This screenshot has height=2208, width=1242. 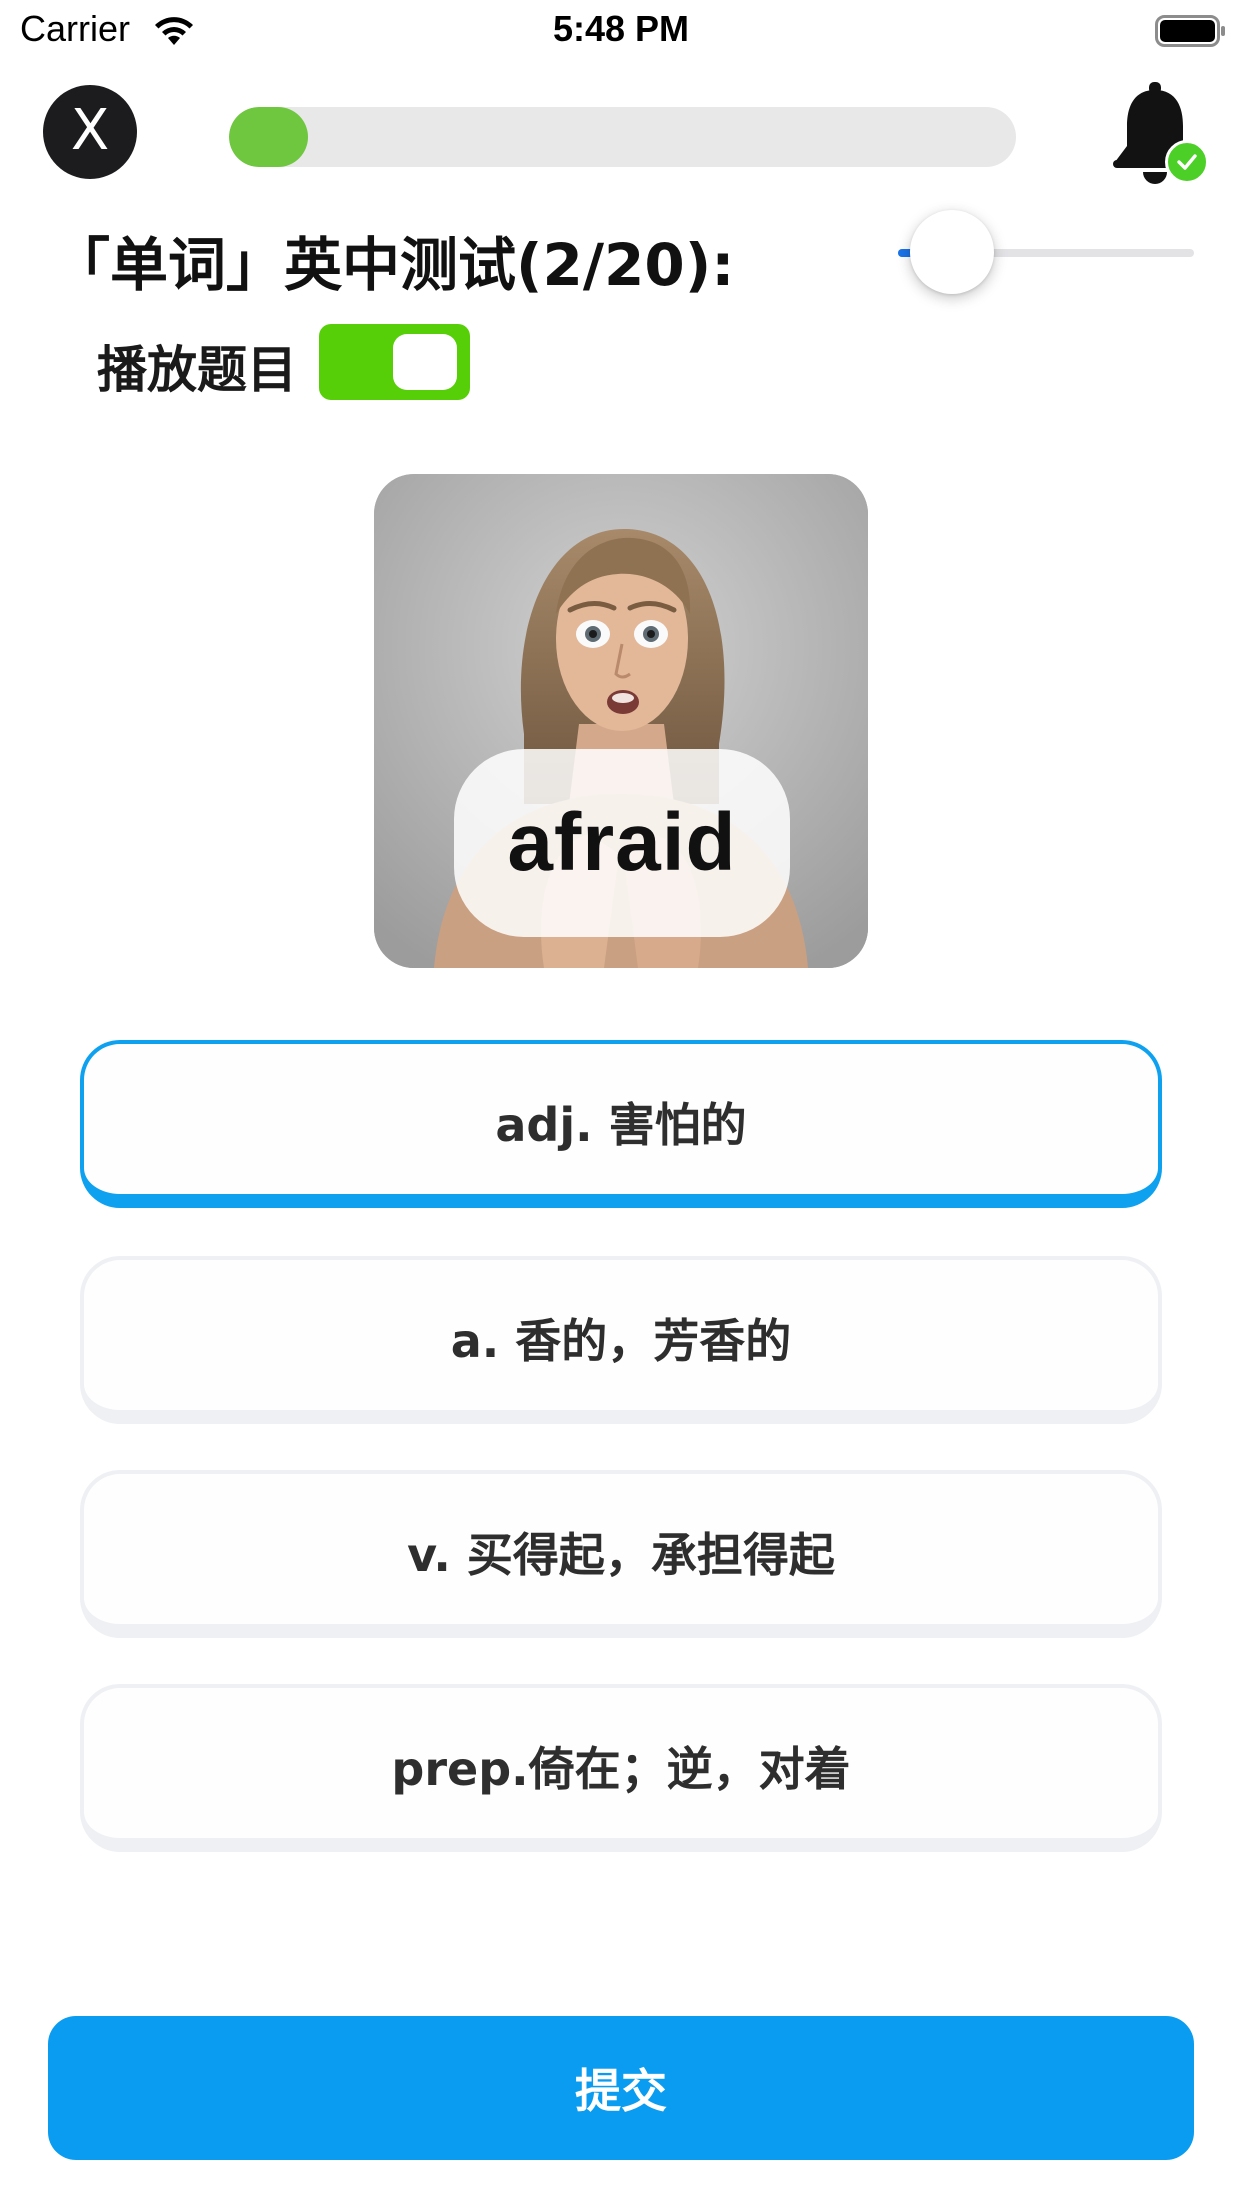 What do you see at coordinates (1046, 252) in the screenshot?
I see `playback-speed-slider` at bounding box center [1046, 252].